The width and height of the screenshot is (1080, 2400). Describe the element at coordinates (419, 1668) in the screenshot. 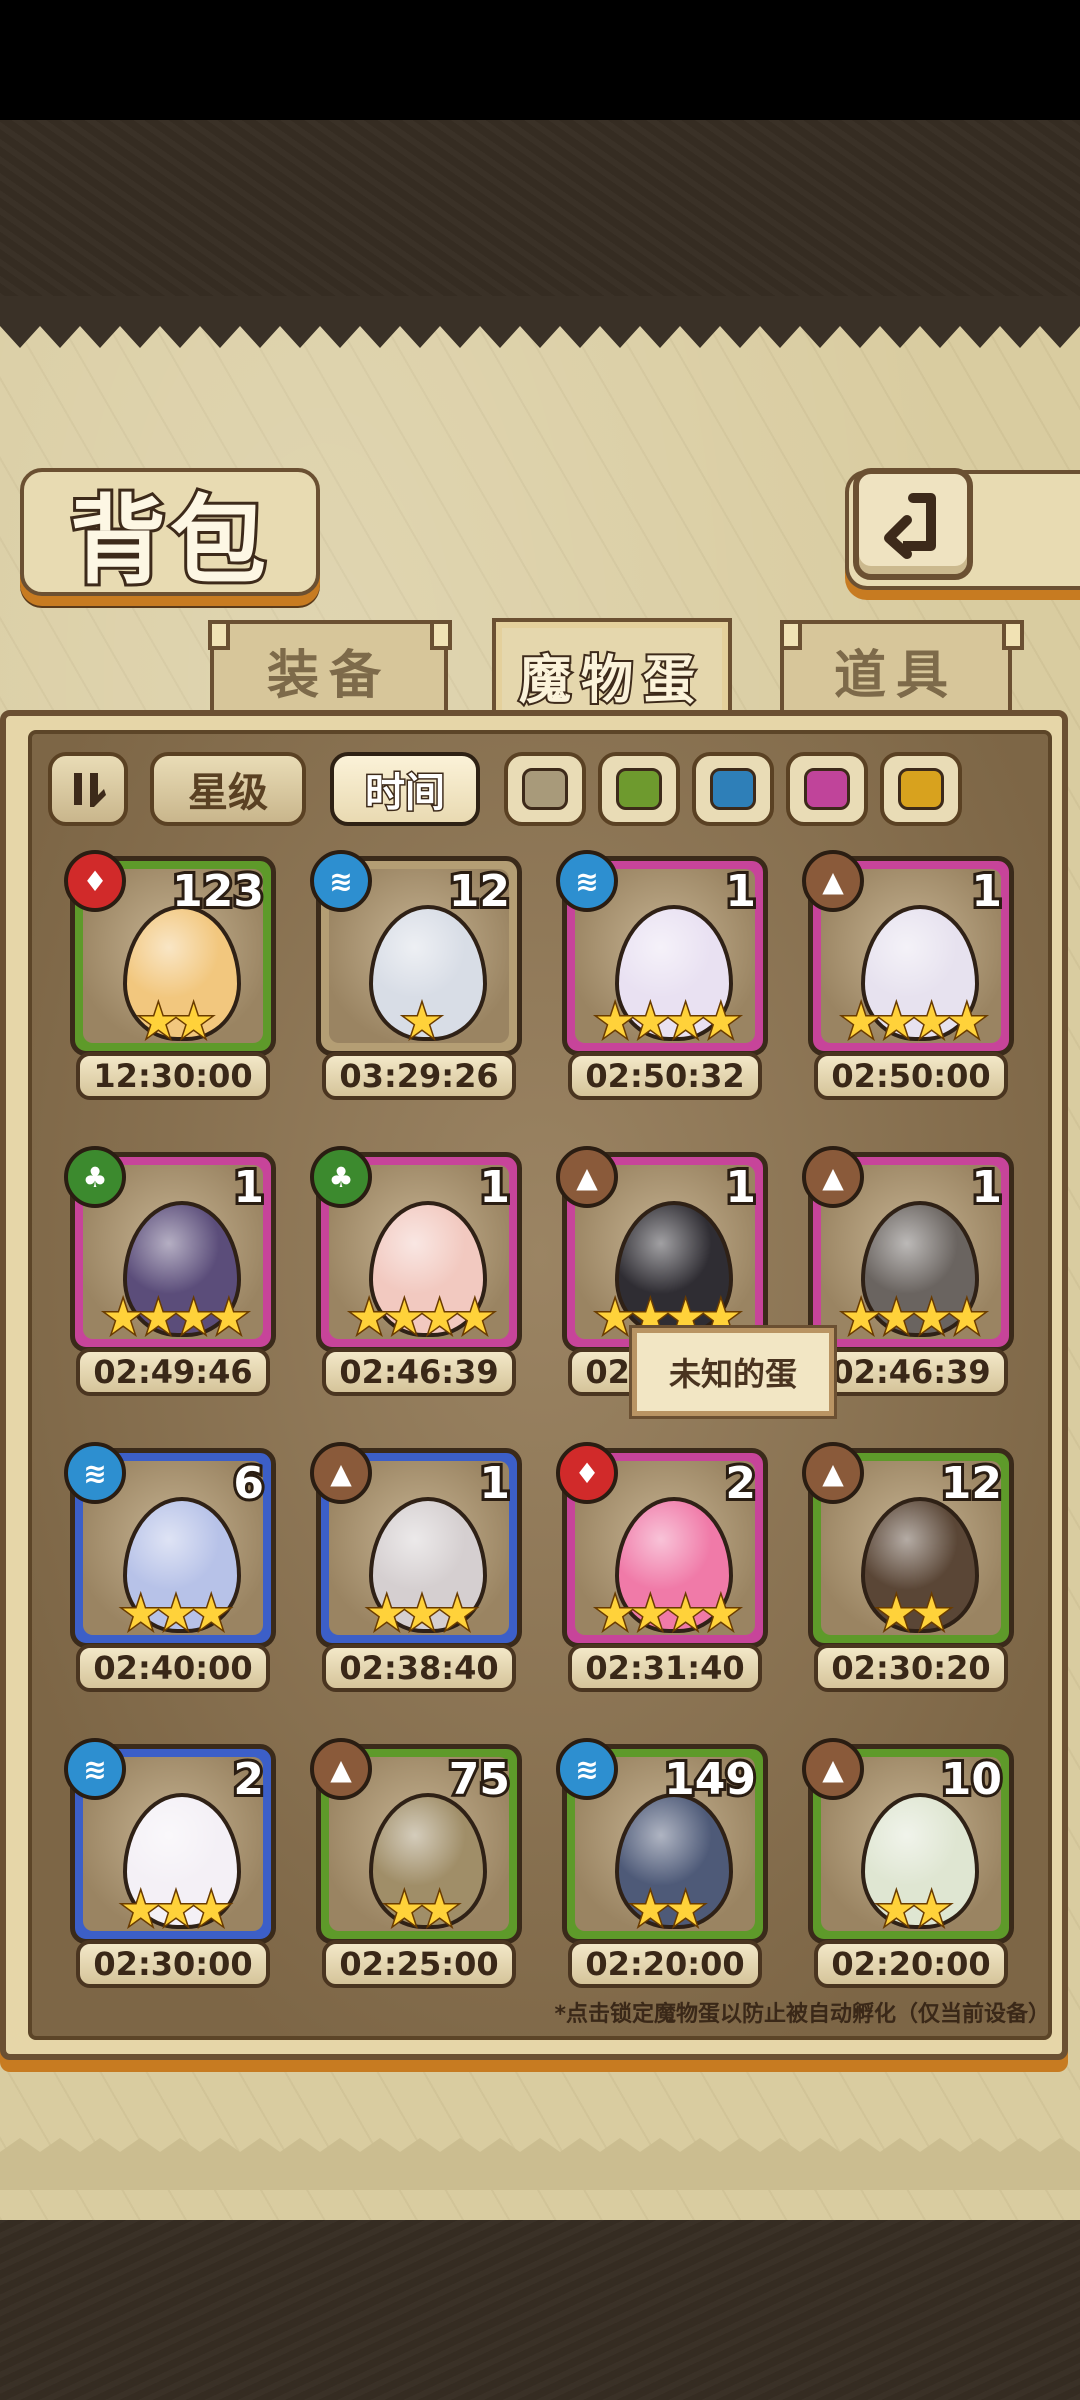

I see `hatch-timer: 02:38:40` at that location.